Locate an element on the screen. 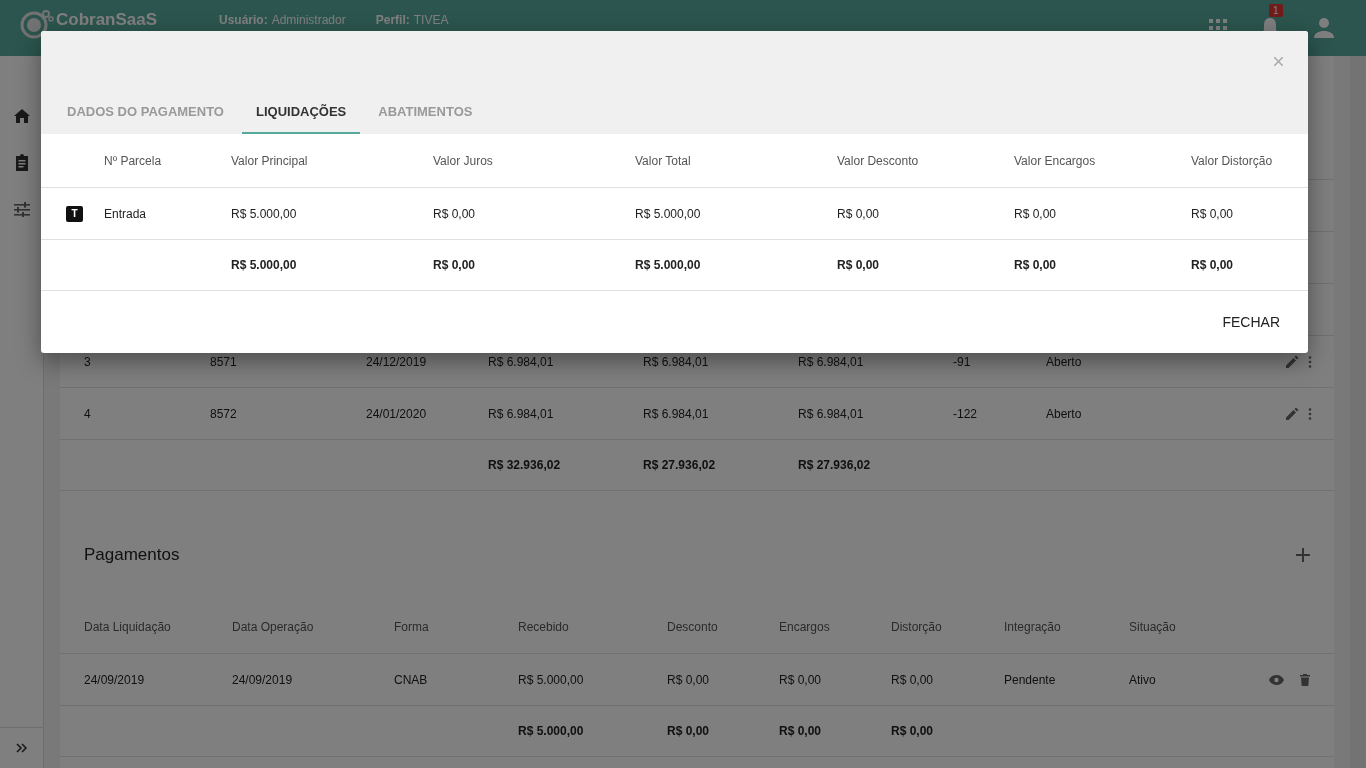 Image resolution: width=1366 pixels, height=768 pixels. column-header: Valor Principal is located at coordinates (269, 160).